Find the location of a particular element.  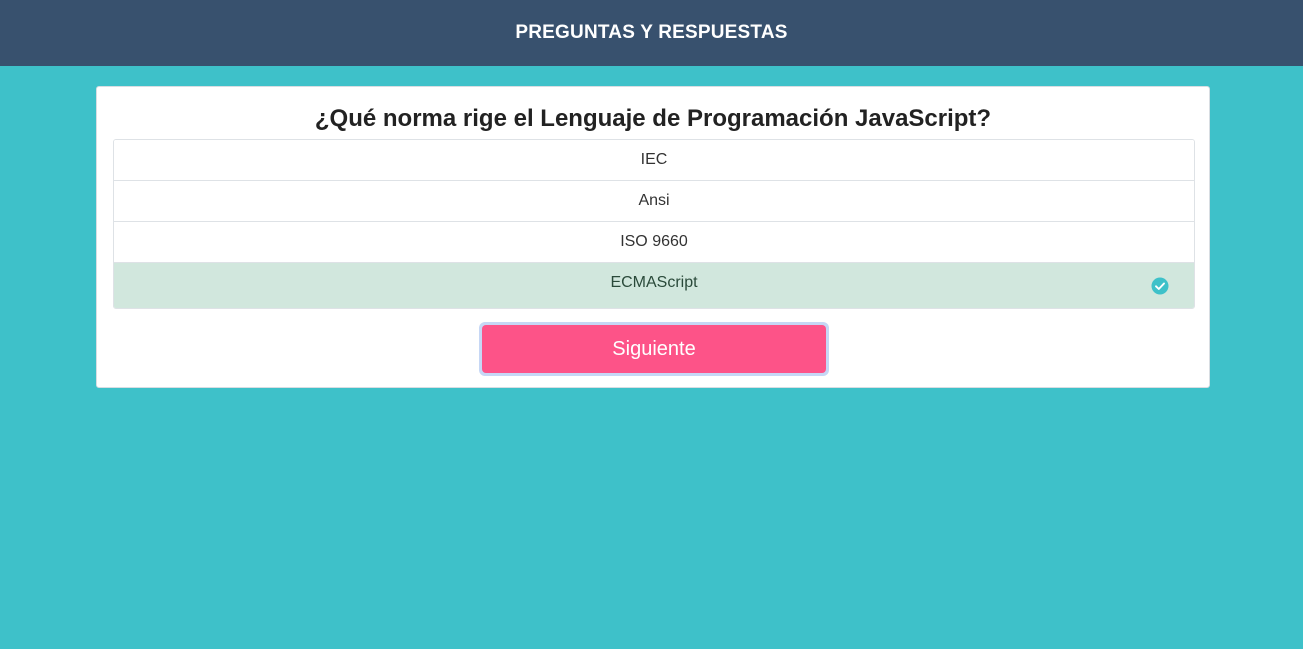

answer-option-correct: ECMAScript is located at coordinates (654, 285).